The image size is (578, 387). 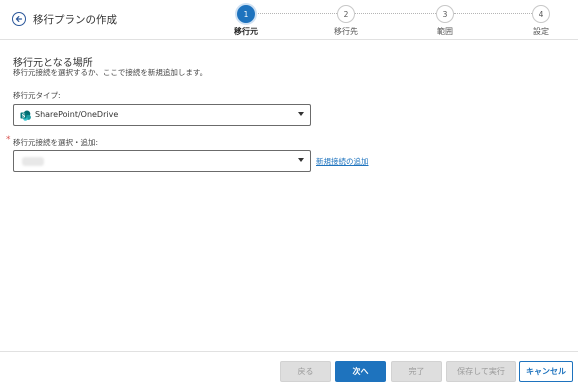 I want to click on source-type-value: SharePoint/OneDrive, so click(x=77, y=114).